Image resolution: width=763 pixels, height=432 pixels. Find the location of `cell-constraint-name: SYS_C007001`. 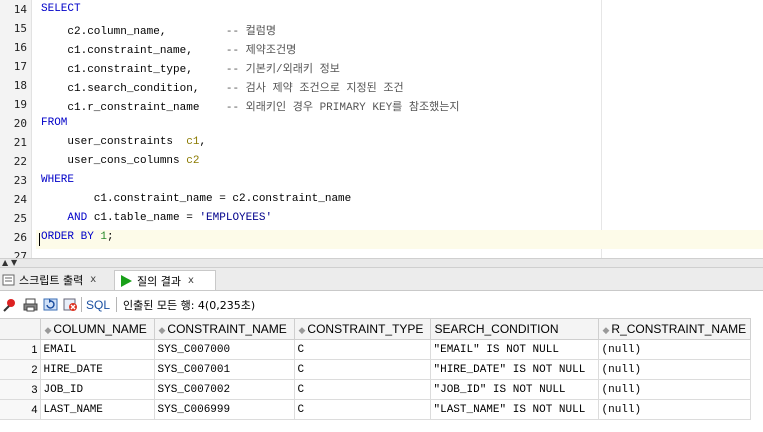

cell-constraint-name: SYS_C007001 is located at coordinates (224, 369).